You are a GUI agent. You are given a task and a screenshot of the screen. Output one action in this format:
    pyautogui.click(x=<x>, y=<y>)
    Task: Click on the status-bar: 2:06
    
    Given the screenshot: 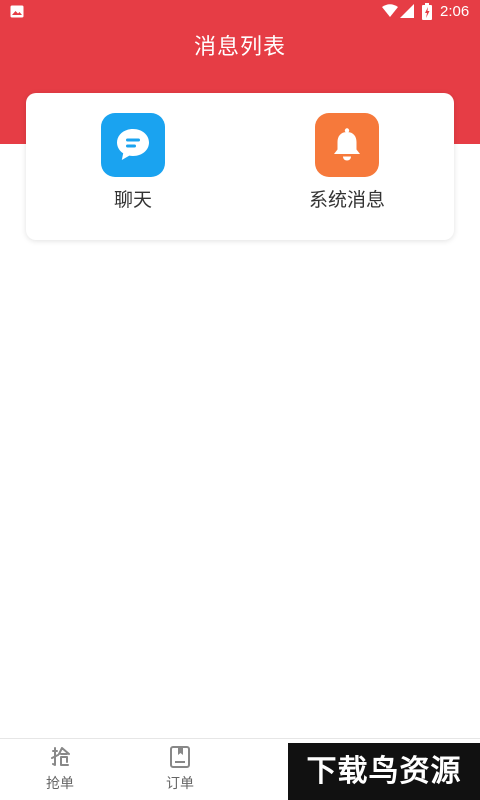 What is the action you would take?
    pyautogui.click(x=240, y=12)
    